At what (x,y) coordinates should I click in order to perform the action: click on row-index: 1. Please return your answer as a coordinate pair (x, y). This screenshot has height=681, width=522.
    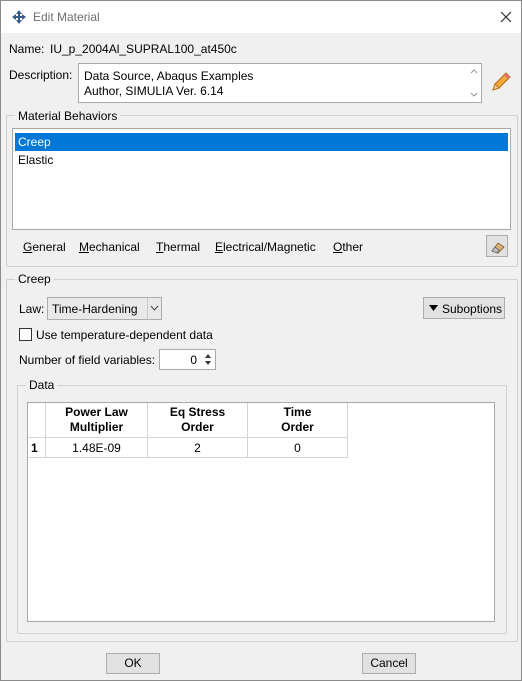
    Looking at the image, I should click on (37, 447).